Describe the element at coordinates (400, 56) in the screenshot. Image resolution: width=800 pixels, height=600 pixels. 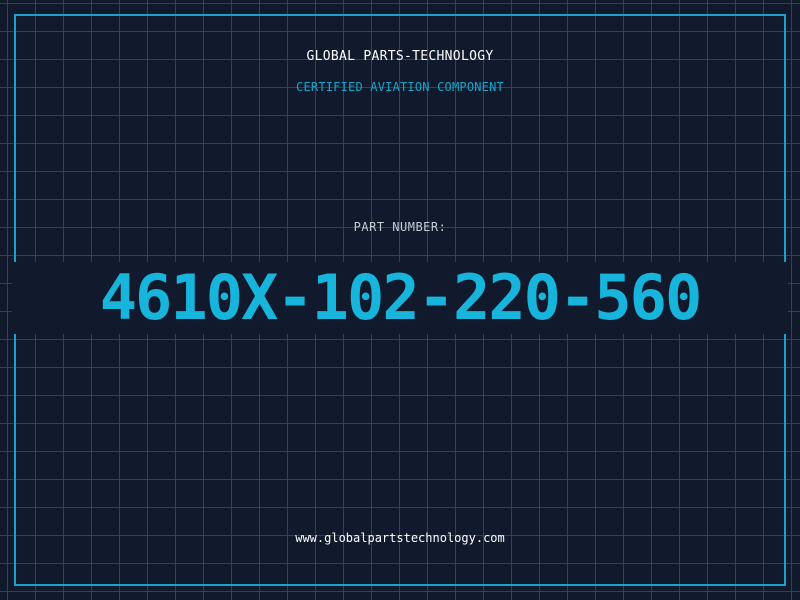
I see `company-name: GLOBAL PARTS-TECHNOLOGY` at that location.